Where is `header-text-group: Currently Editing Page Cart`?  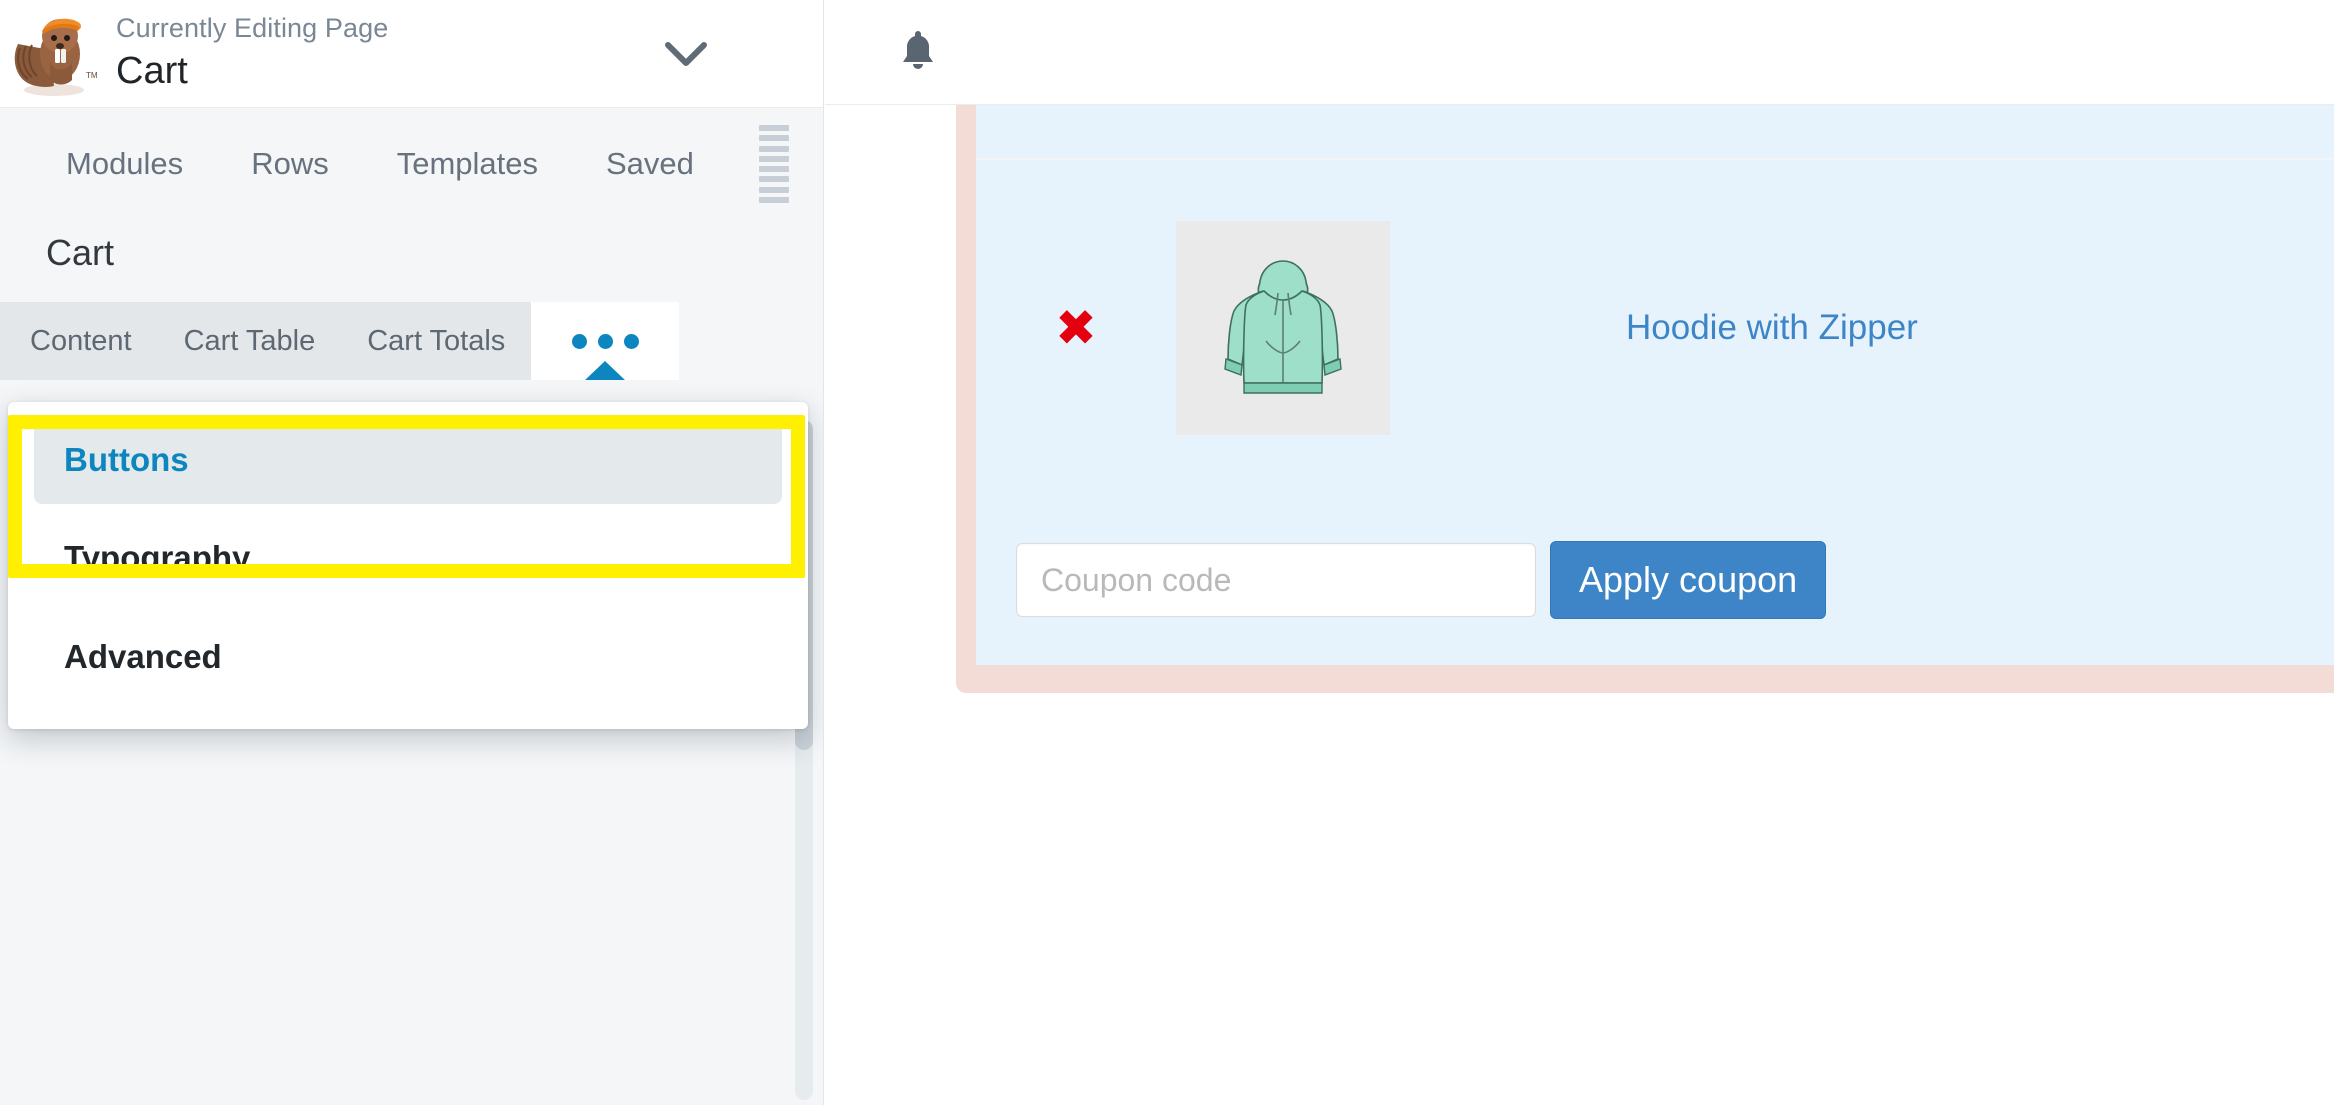
header-text-group: Currently Editing Page Cart is located at coordinates (252, 53).